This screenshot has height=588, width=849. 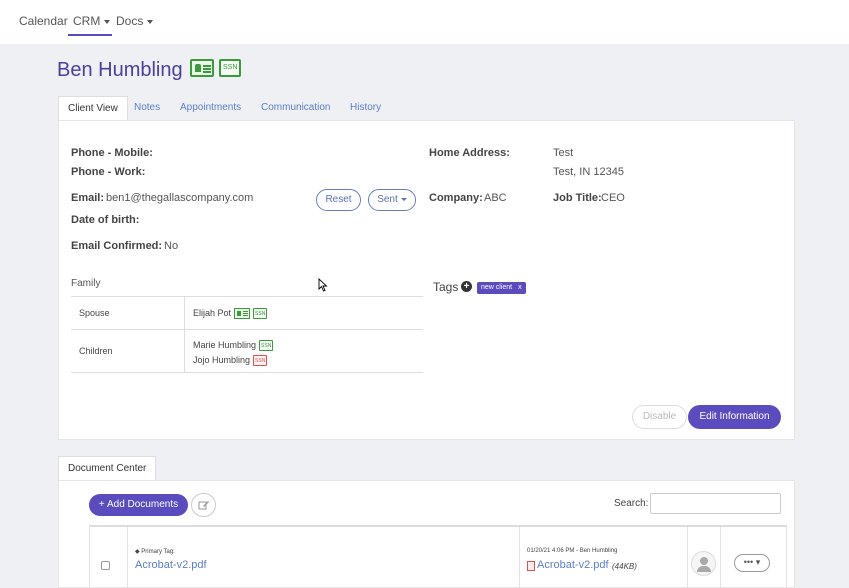 What do you see at coordinates (107, 468) in the screenshot?
I see `tab-document-center: Document Center` at bounding box center [107, 468].